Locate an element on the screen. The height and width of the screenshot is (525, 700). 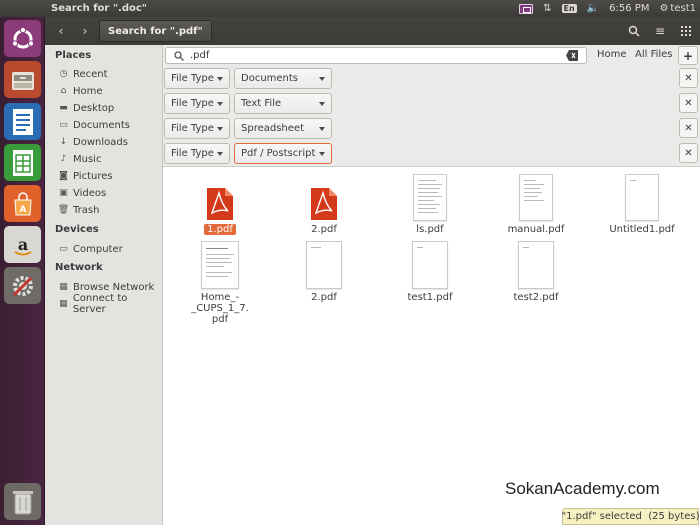
dropdown-arrow-icon is located at coordinates (322, 104).